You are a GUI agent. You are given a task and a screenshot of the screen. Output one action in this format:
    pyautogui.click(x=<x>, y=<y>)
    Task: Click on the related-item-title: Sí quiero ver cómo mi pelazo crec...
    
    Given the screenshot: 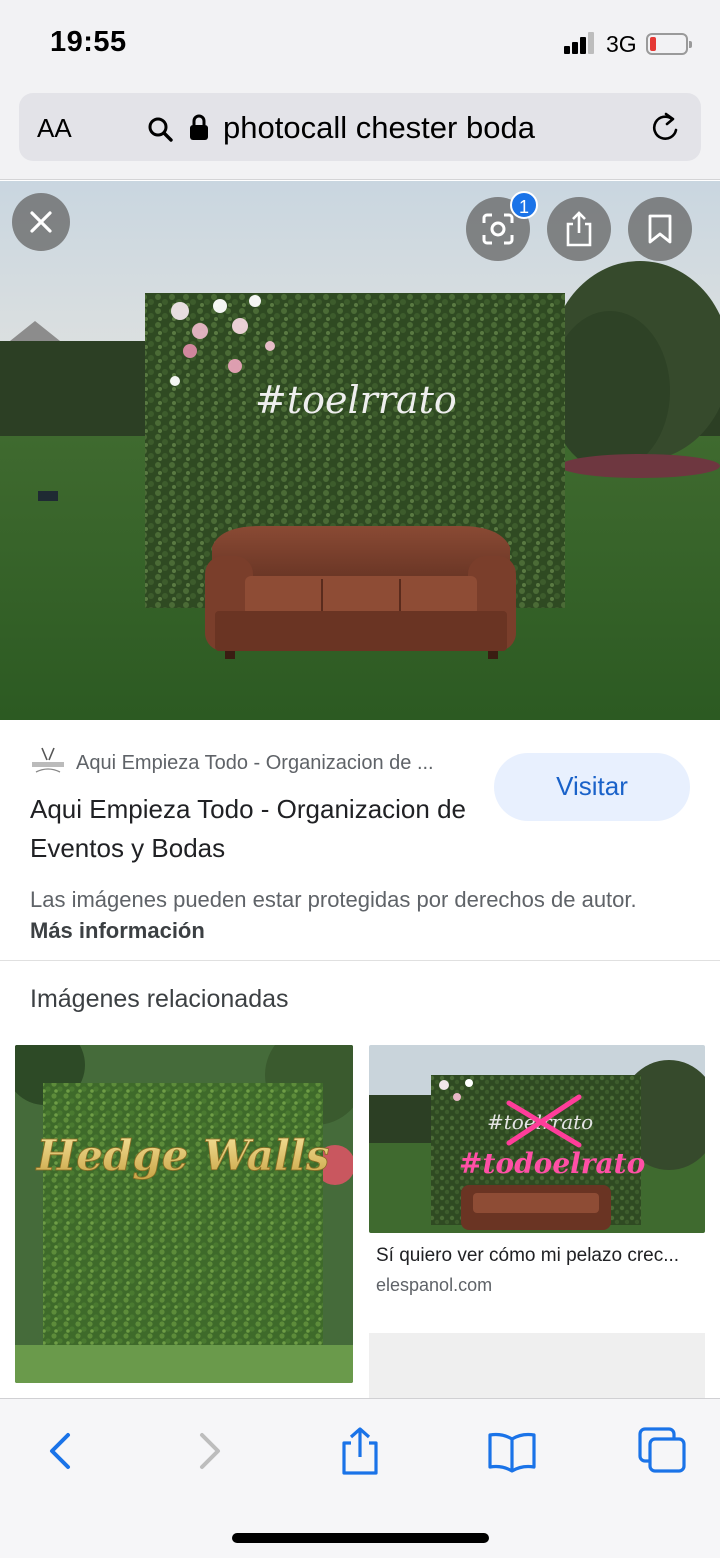 What is the action you would take?
    pyautogui.click(x=536, y=1256)
    